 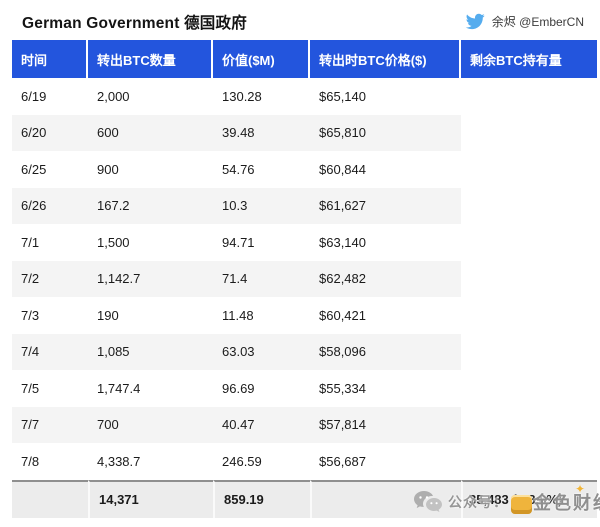 I want to click on table-row: 7/5 1,747.4 96.69 $55,334, so click(x=304, y=388).